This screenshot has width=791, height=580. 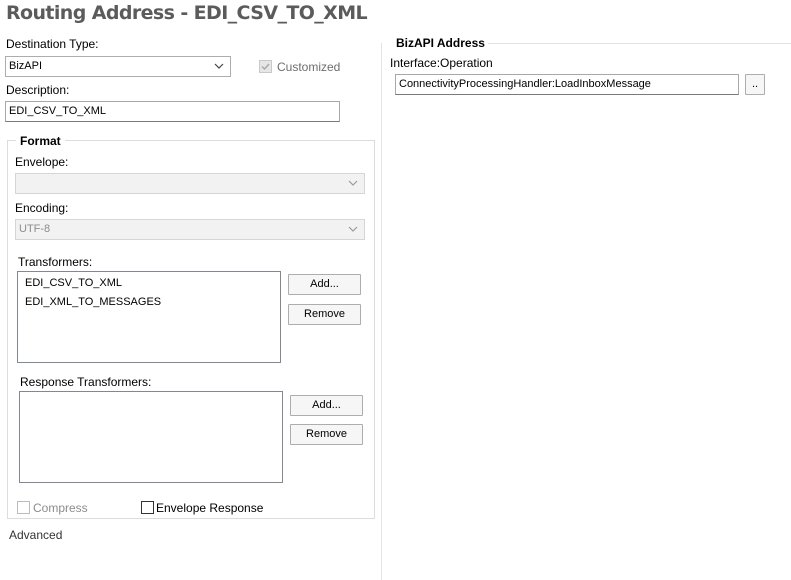 I want to click on section-rule, so click(x=639, y=43).